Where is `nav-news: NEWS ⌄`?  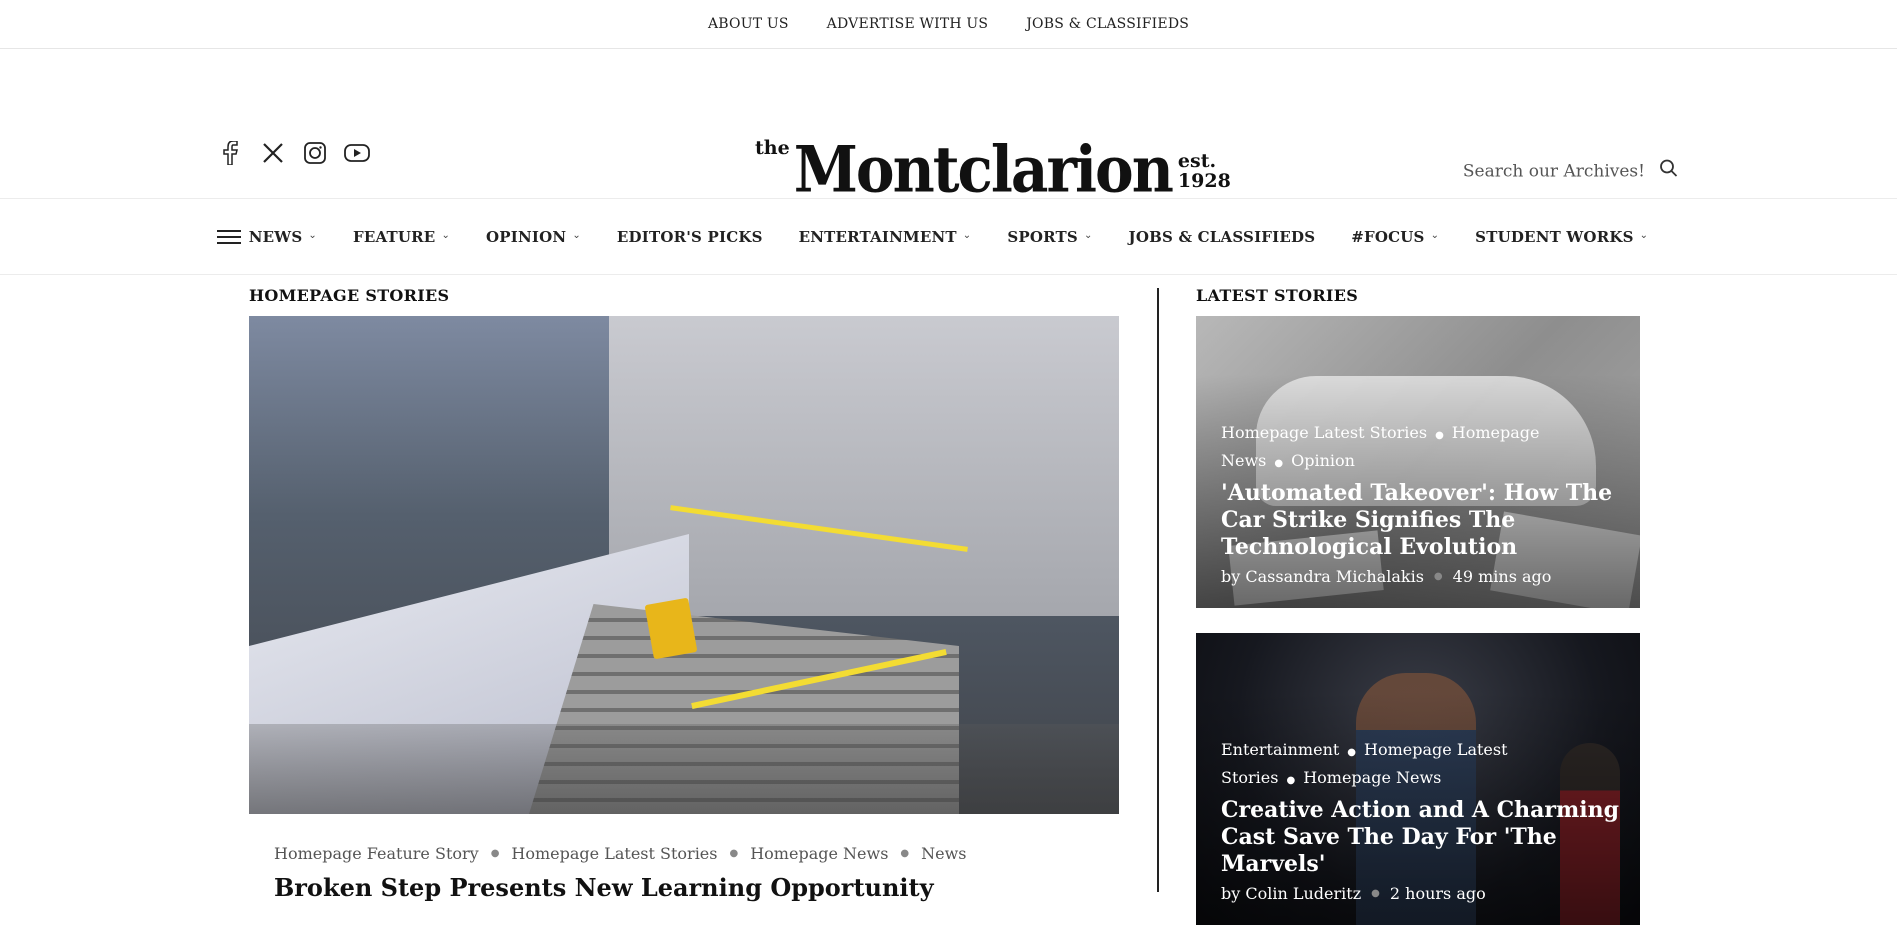
nav-news: NEWS ⌄ is located at coordinates (283, 237).